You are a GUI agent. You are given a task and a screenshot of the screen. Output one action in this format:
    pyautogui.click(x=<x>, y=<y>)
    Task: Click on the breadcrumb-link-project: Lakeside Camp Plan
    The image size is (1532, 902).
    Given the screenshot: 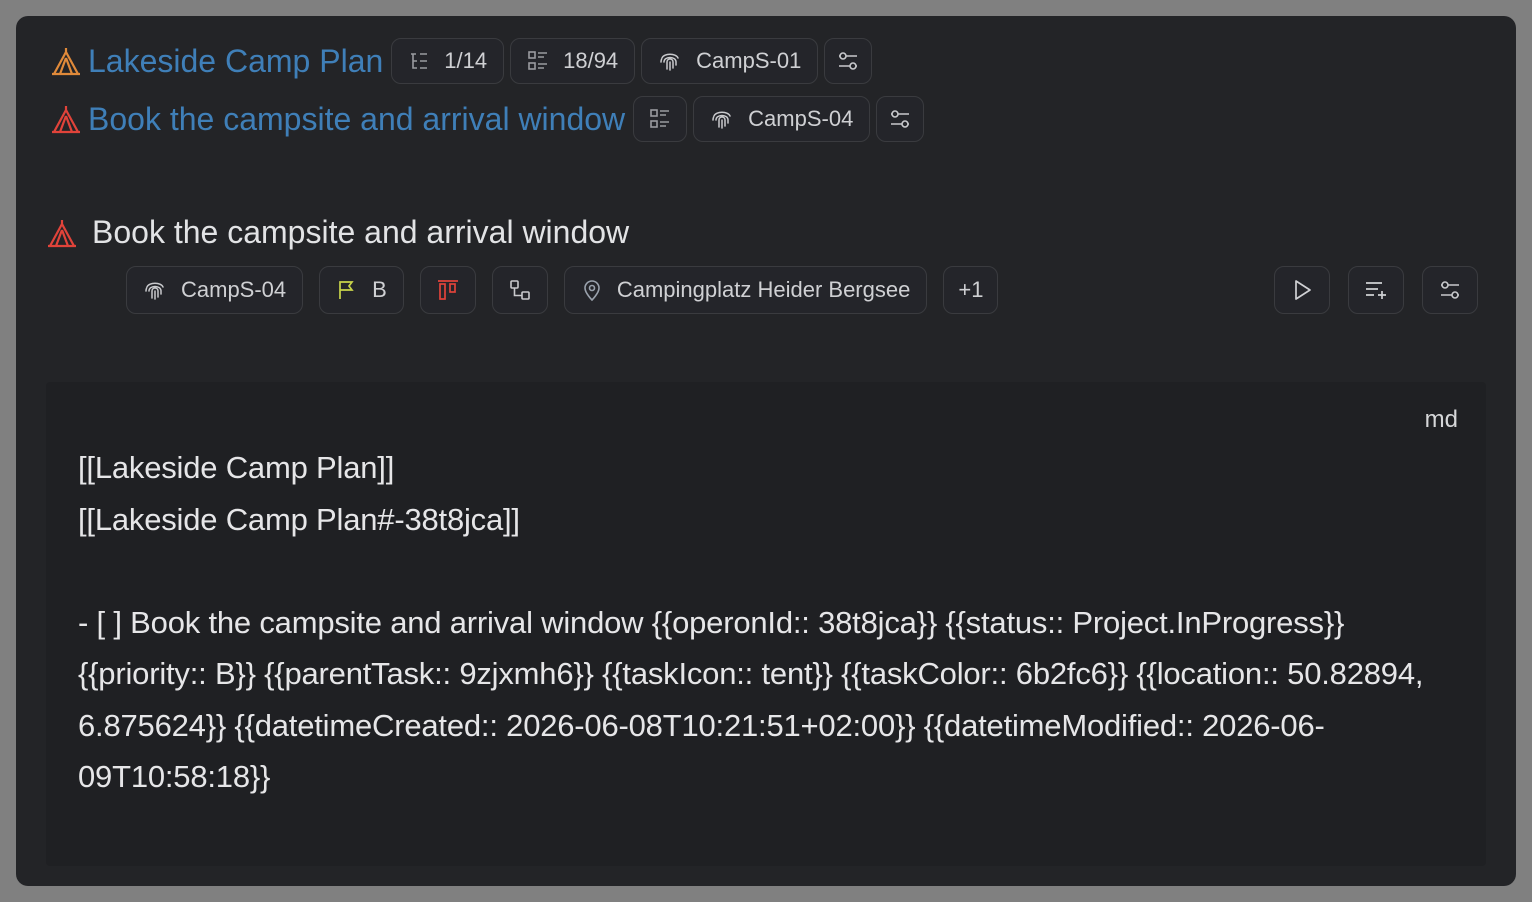 What is the action you would take?
    pyautogui.click(x=235, y=61)
    